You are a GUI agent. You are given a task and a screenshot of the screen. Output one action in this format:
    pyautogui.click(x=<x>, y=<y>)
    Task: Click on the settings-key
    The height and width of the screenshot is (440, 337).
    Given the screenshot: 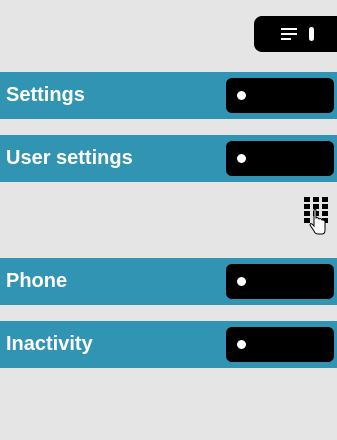 What is the action you would take?
    pyautogui.click(x=280, y=95)
    